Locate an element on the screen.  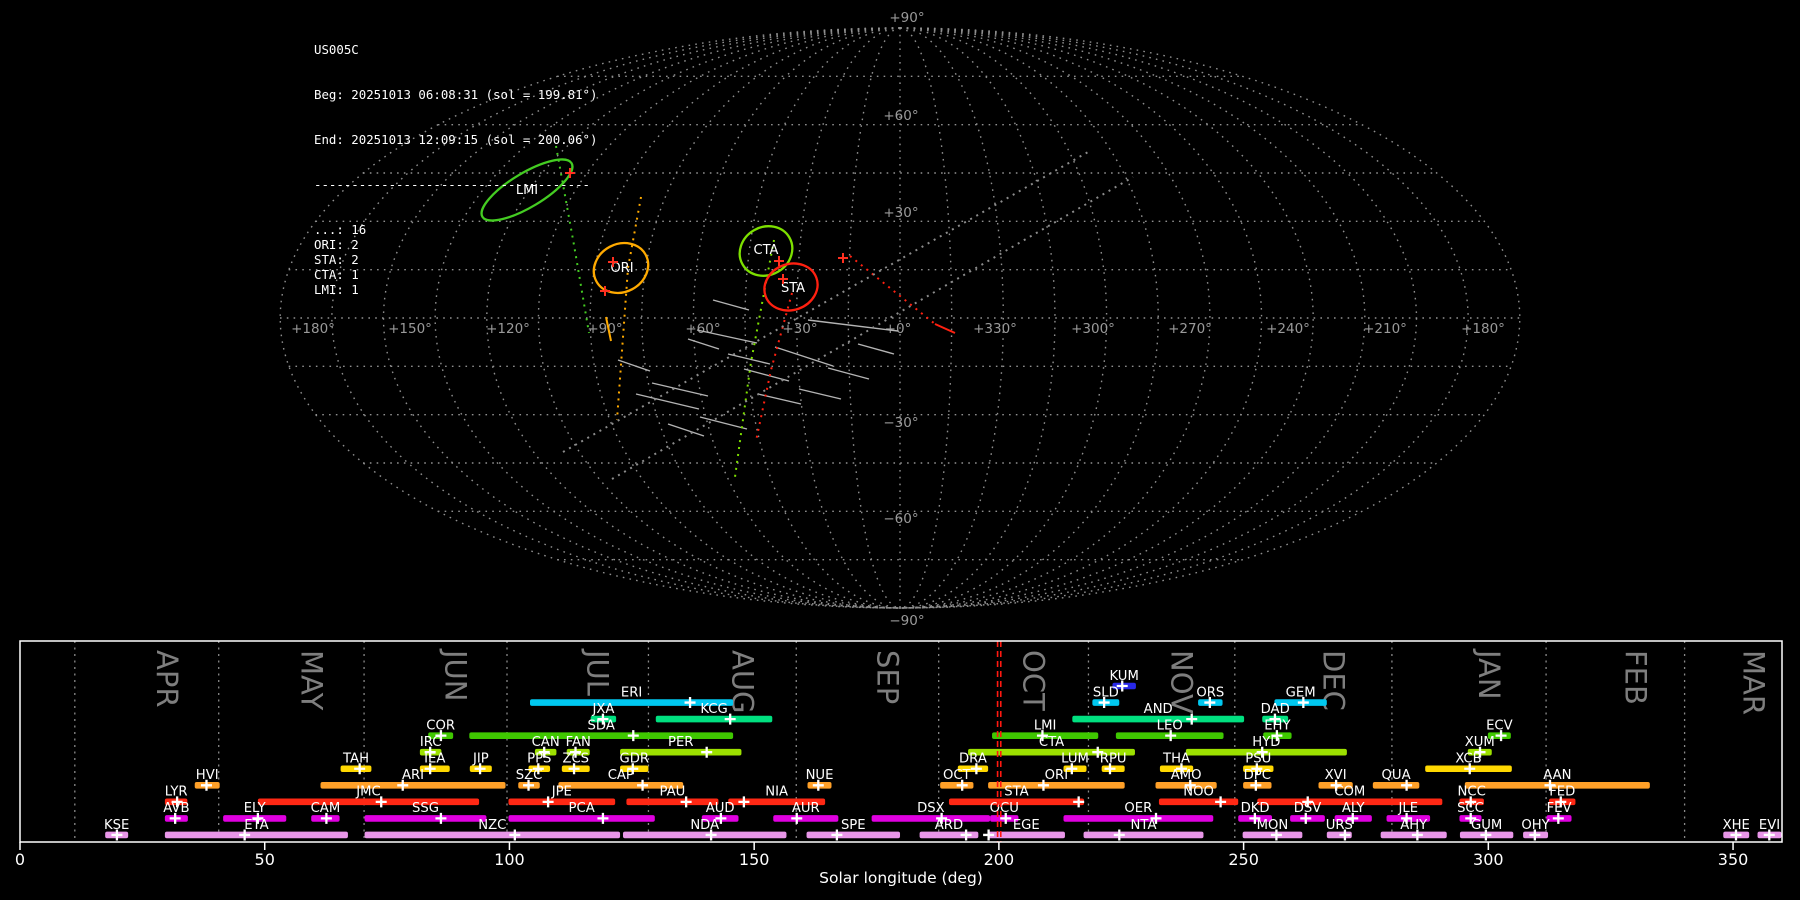
x-axis-title: Solar longitude (deg) is located at coordinates (901, 878).